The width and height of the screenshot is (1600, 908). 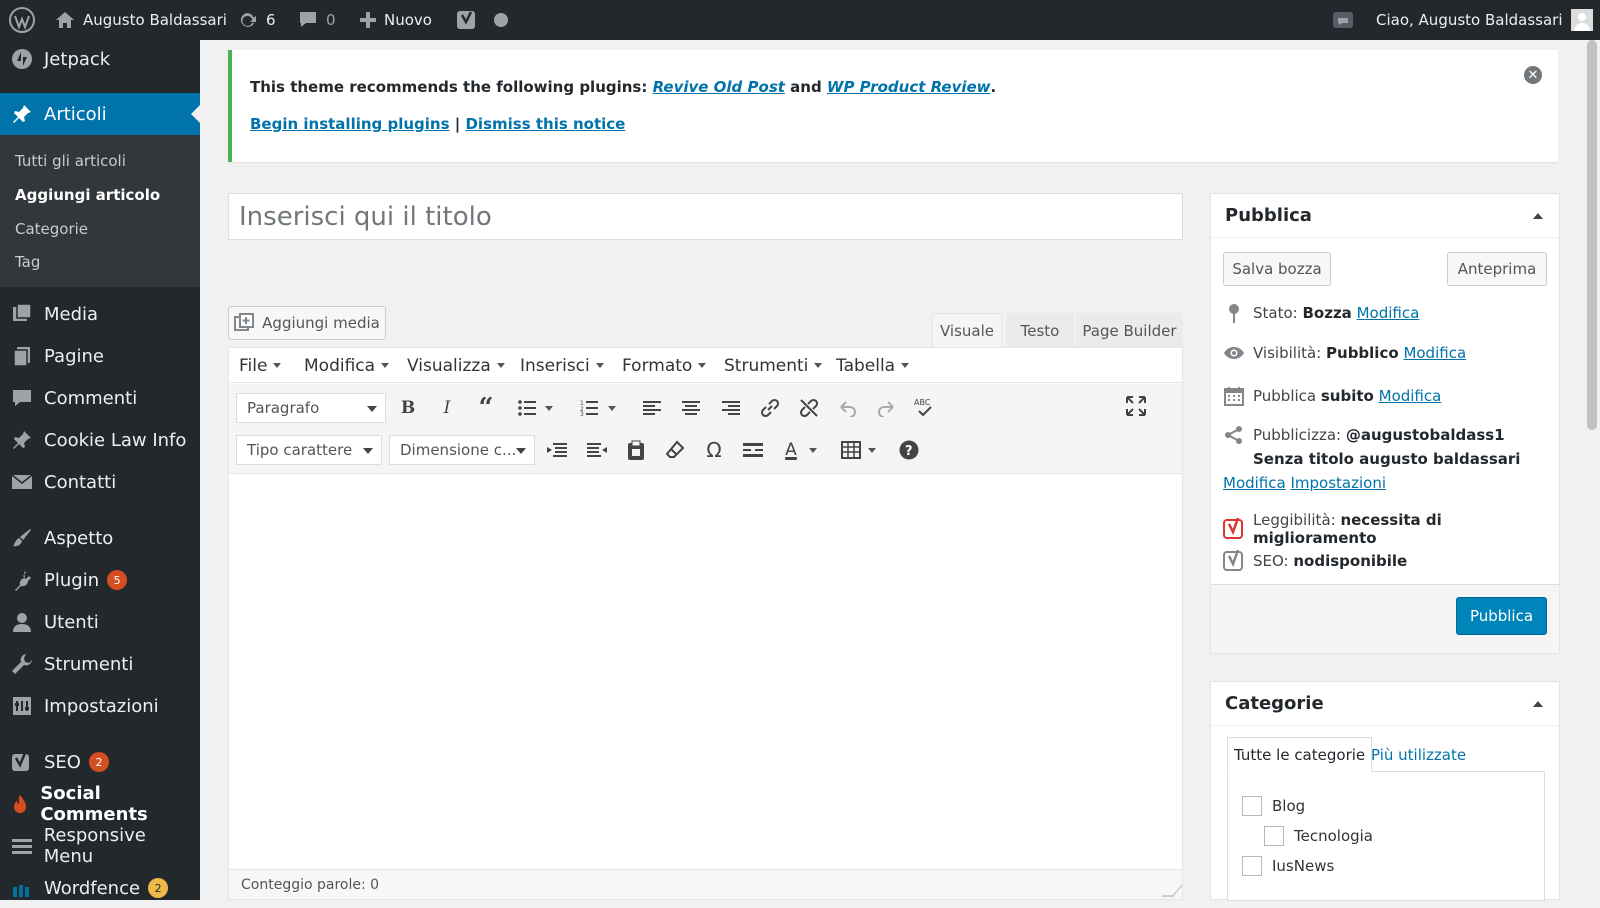 What do you see at coordinates (317, 20) in the screenshot?
I see `comments-link: 0` at bounding box center [317, 20].